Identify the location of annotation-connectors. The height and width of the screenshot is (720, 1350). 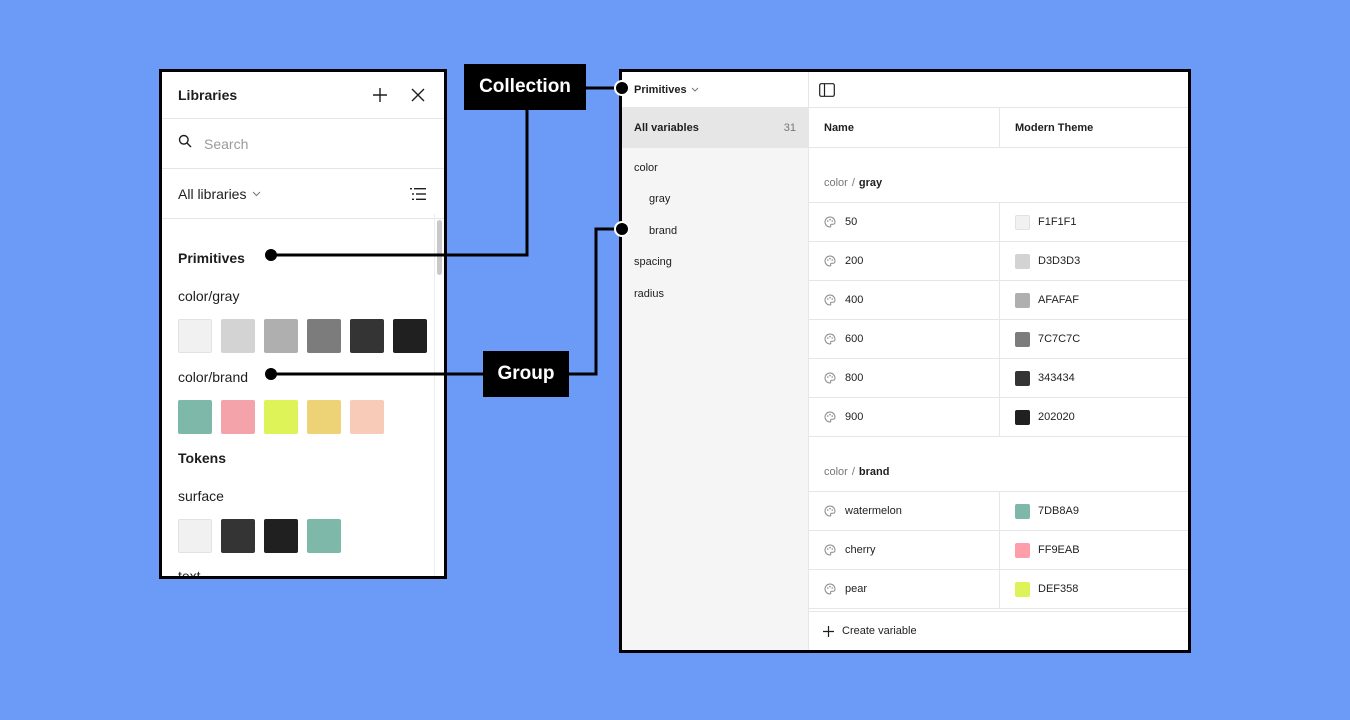
(447, 230).